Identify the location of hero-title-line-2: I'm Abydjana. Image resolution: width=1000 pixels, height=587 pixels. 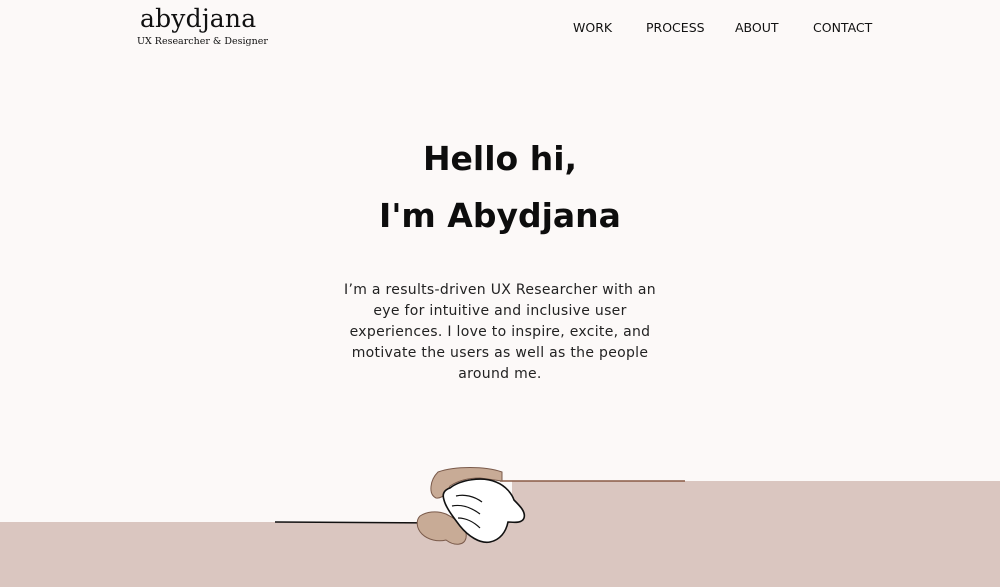
(500, 215).